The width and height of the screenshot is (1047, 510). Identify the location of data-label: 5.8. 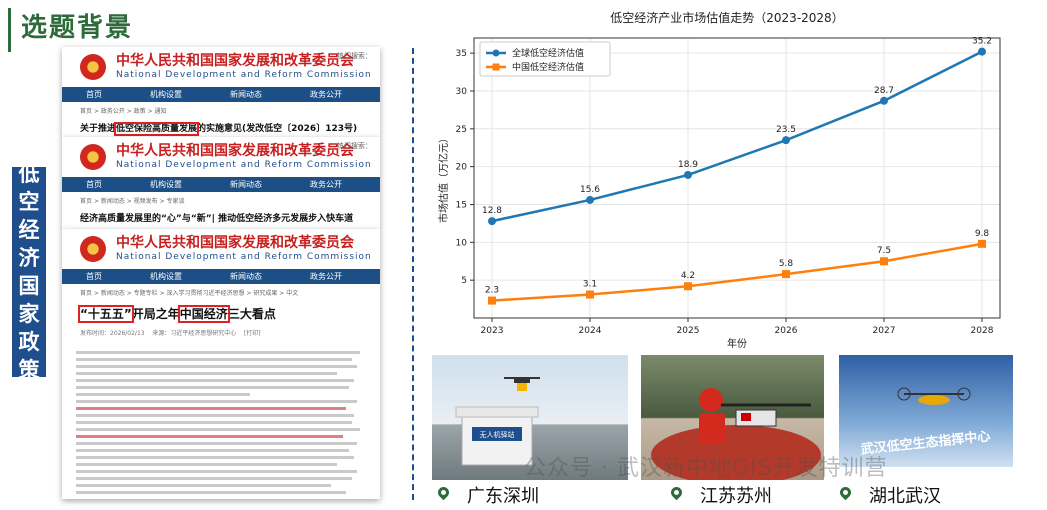
(786, 264).